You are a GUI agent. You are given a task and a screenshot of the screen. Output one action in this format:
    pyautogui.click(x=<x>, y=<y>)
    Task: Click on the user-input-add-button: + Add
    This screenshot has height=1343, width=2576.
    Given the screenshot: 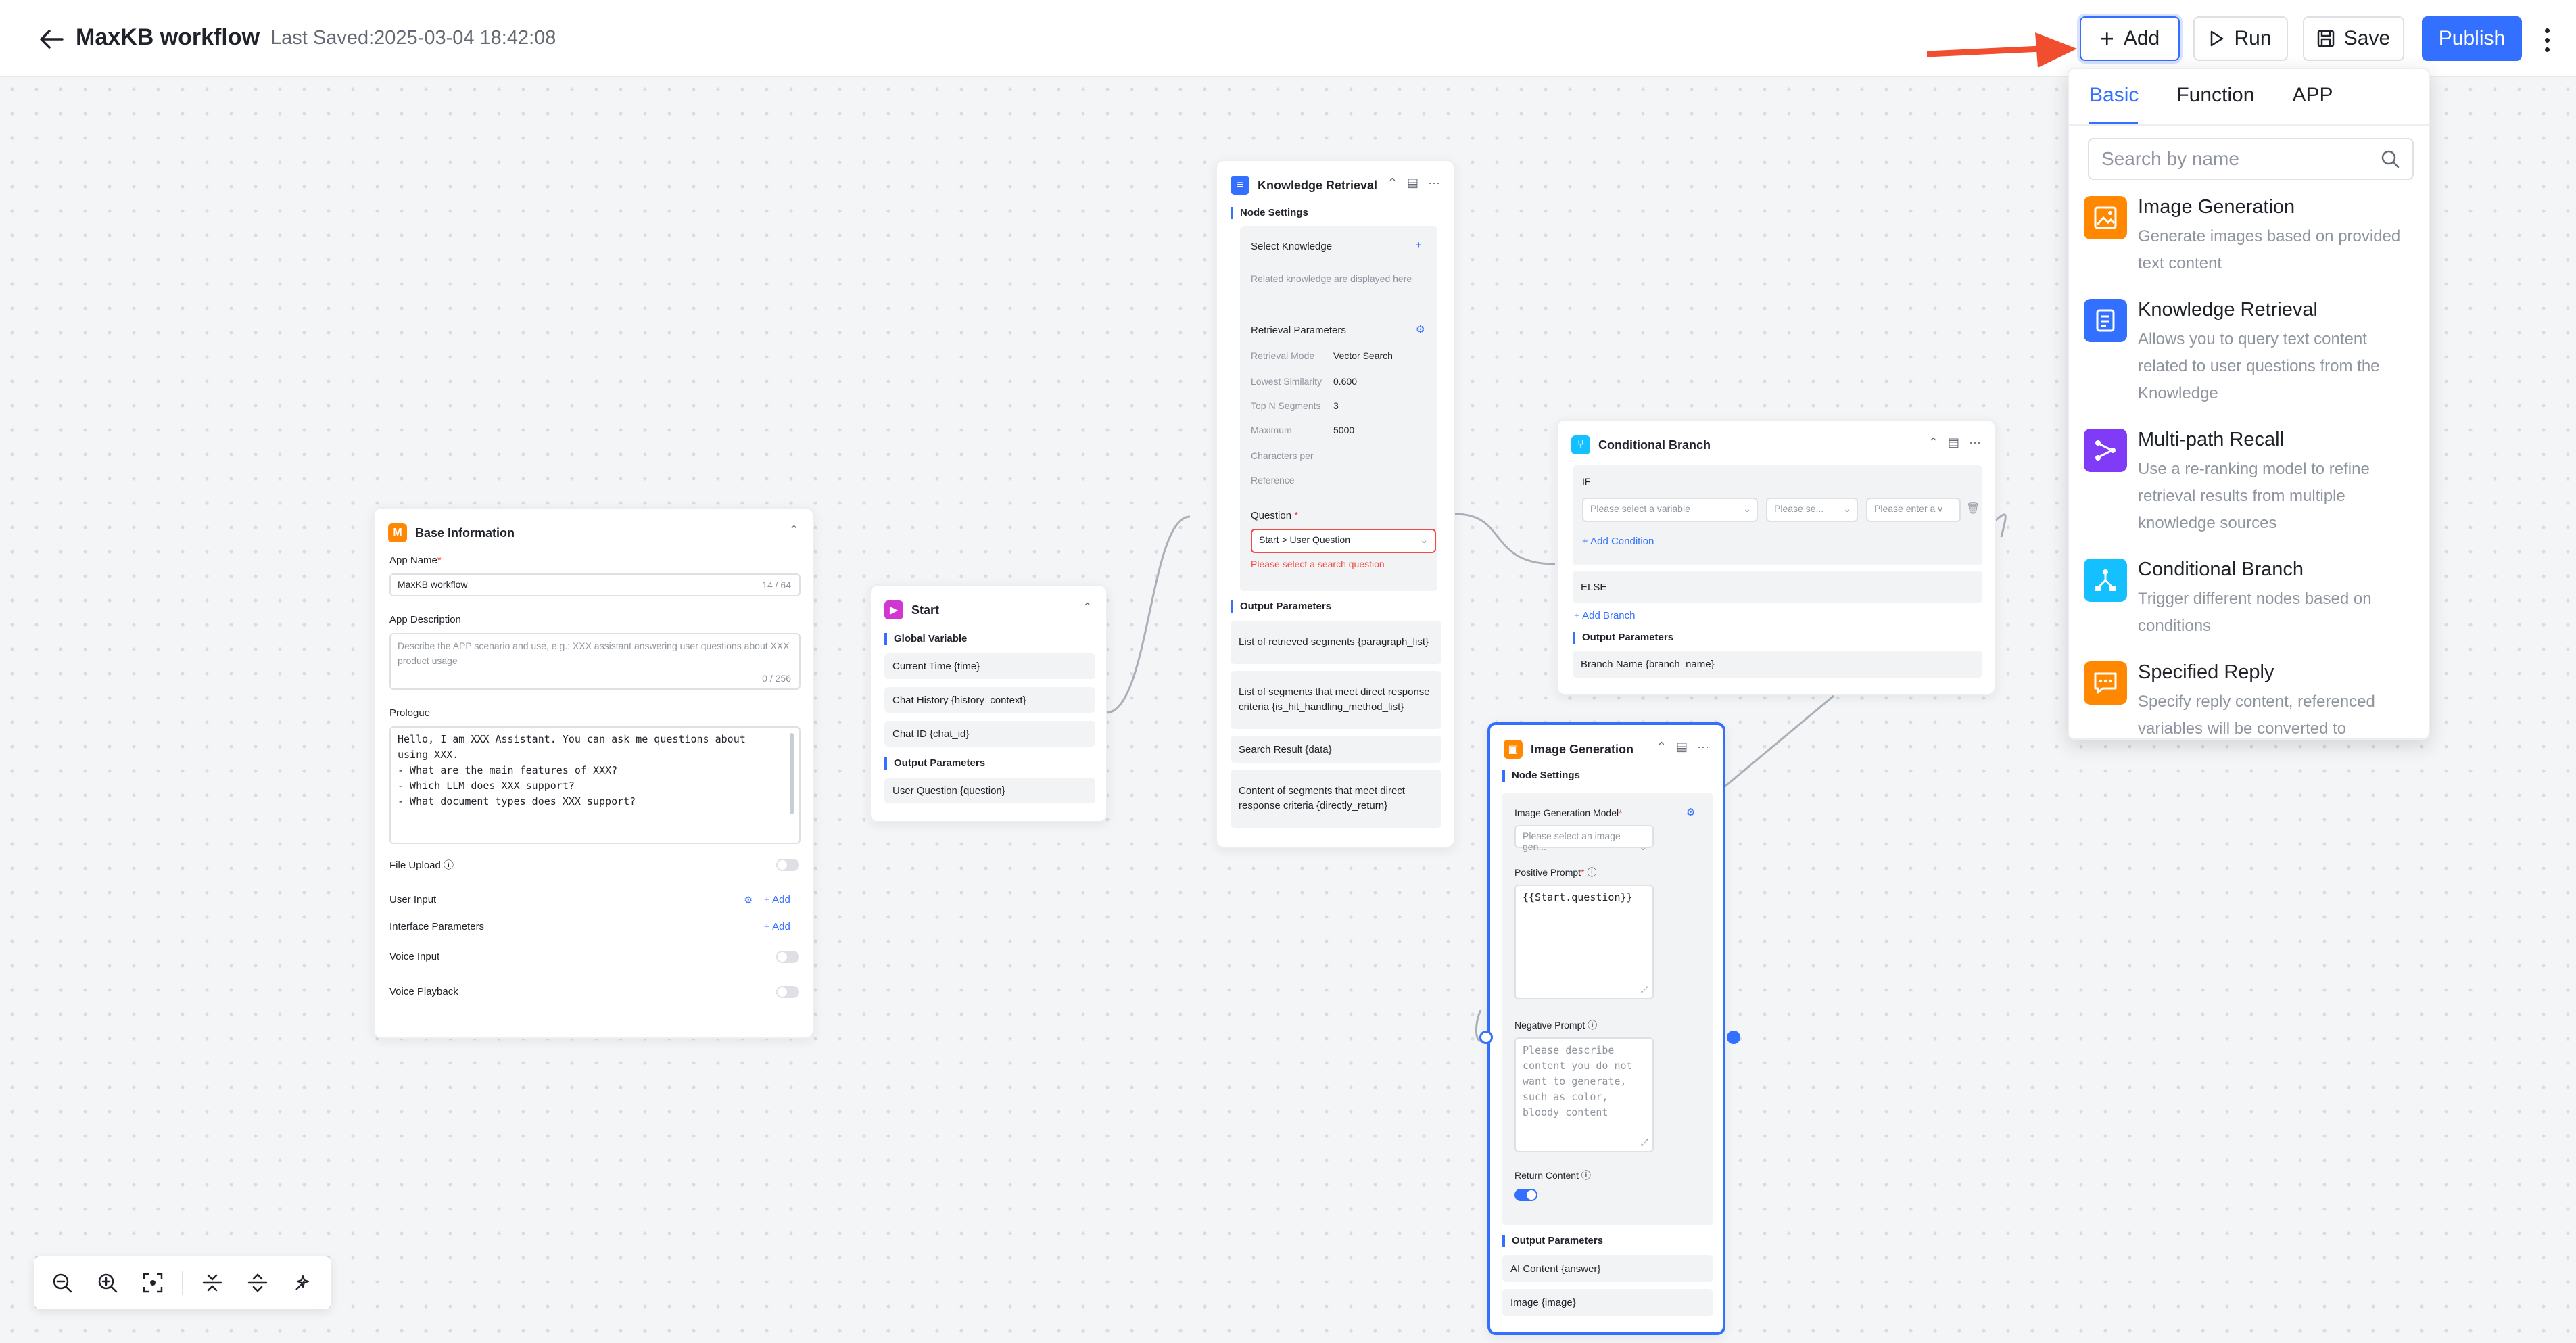 What is the action you would take?
    pyautogui.click(x=777, y=900)
    